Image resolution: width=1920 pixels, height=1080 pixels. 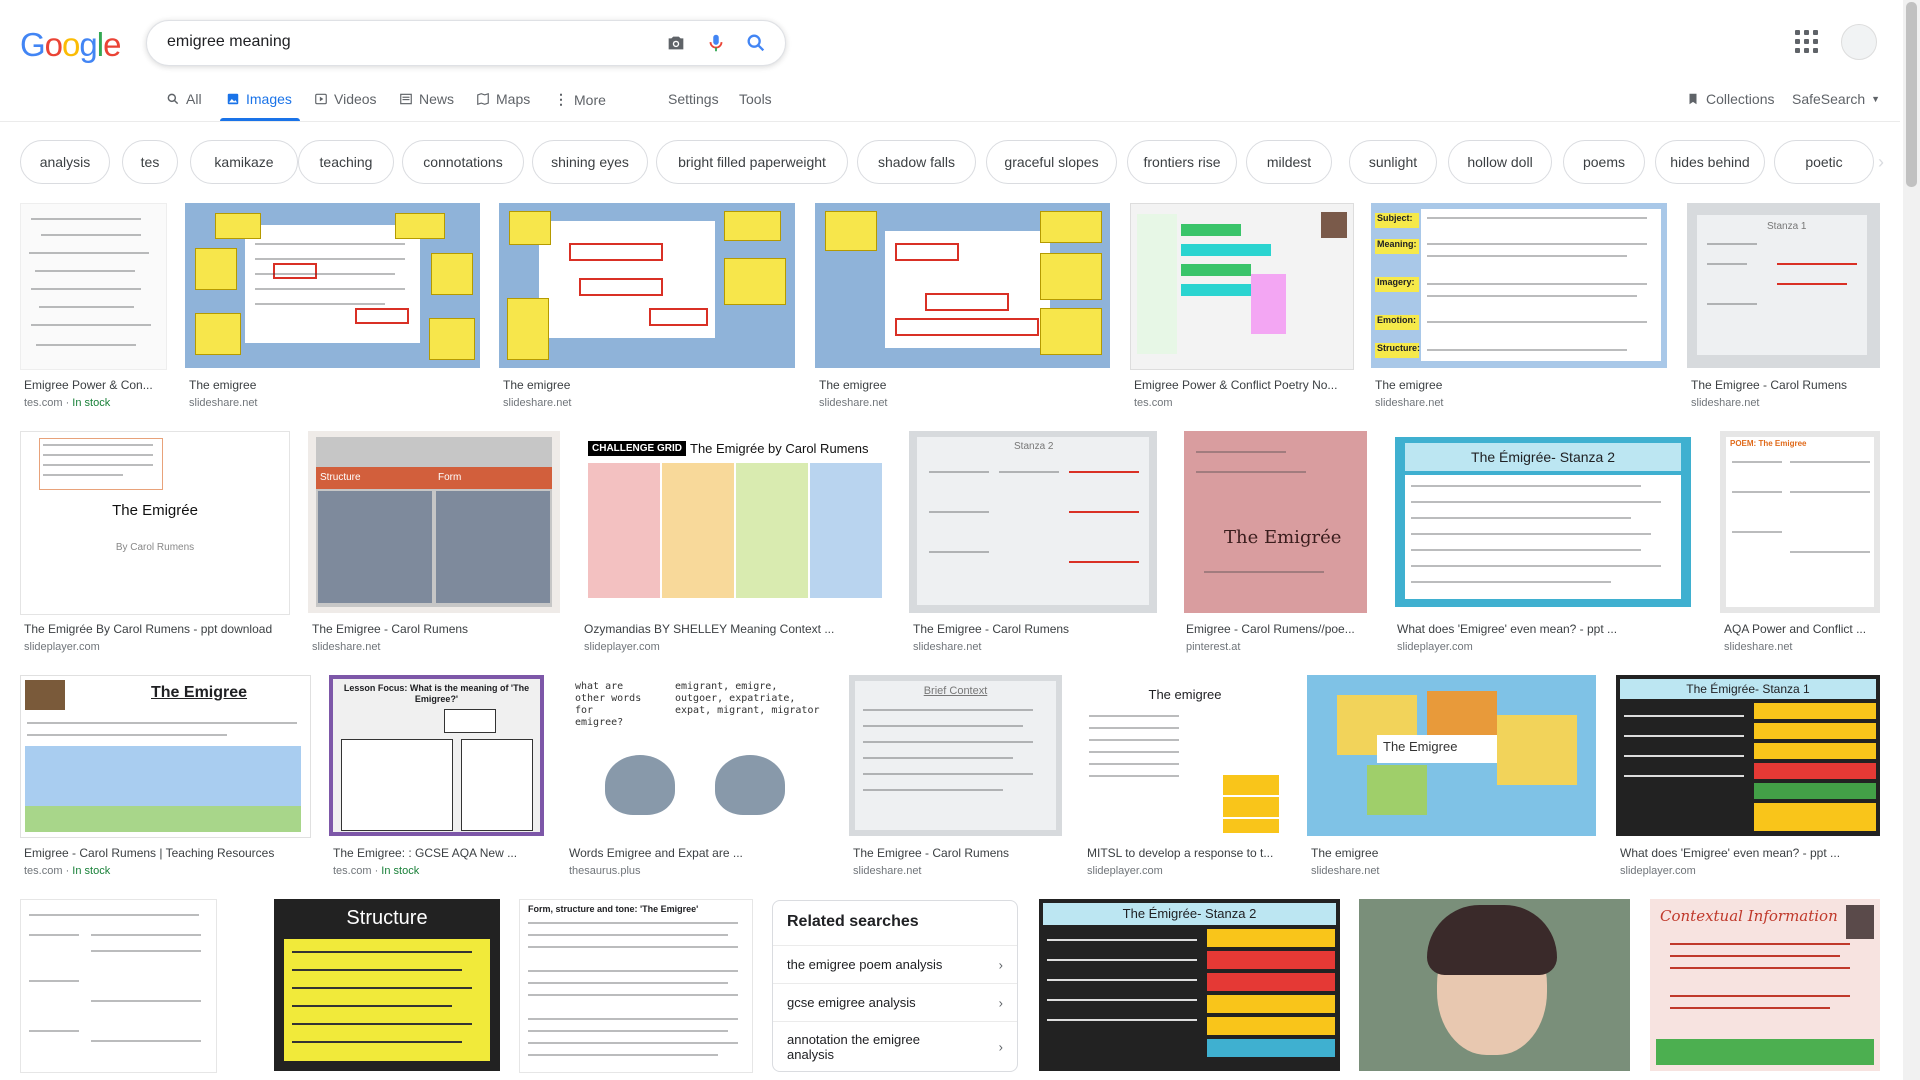 What do you see at coordinates (752, 162) in the screenshot?
I see `chip-bright-filled-paperweight: bright filled paperweight` at bounding box center [752, 162].